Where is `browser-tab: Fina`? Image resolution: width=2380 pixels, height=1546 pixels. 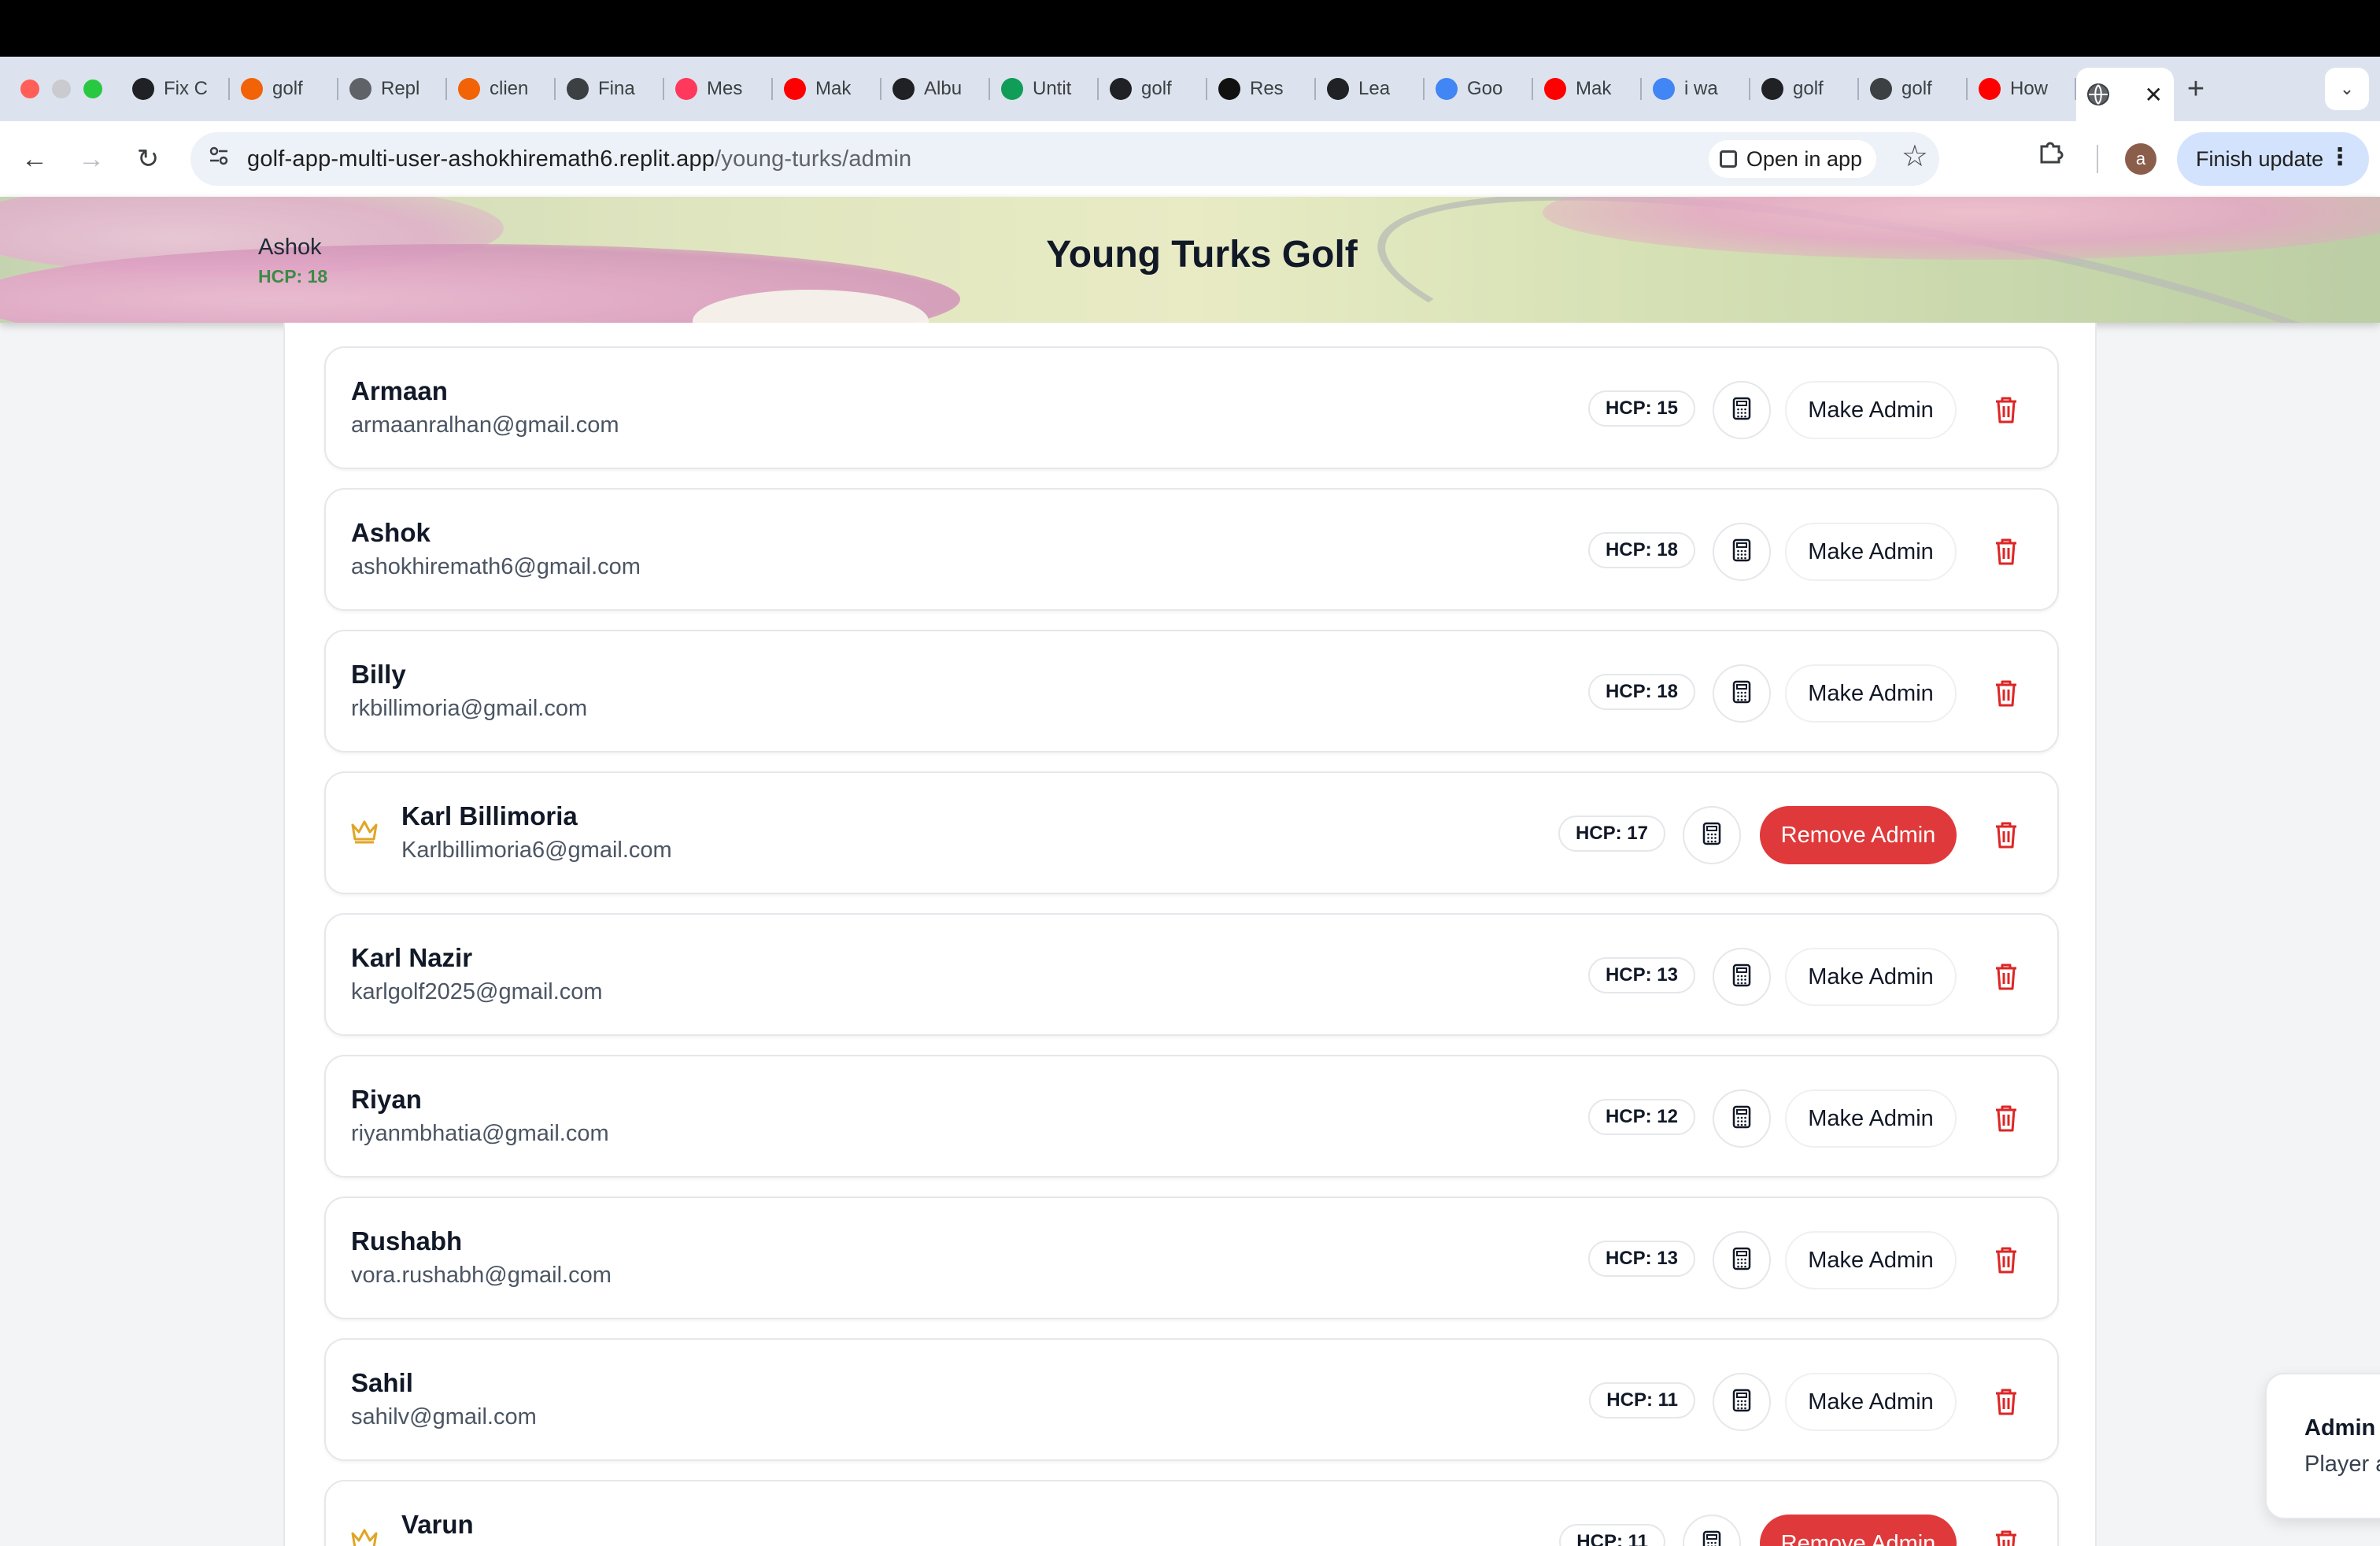
browser-tab: Fina is located at coordinates (610, 89).